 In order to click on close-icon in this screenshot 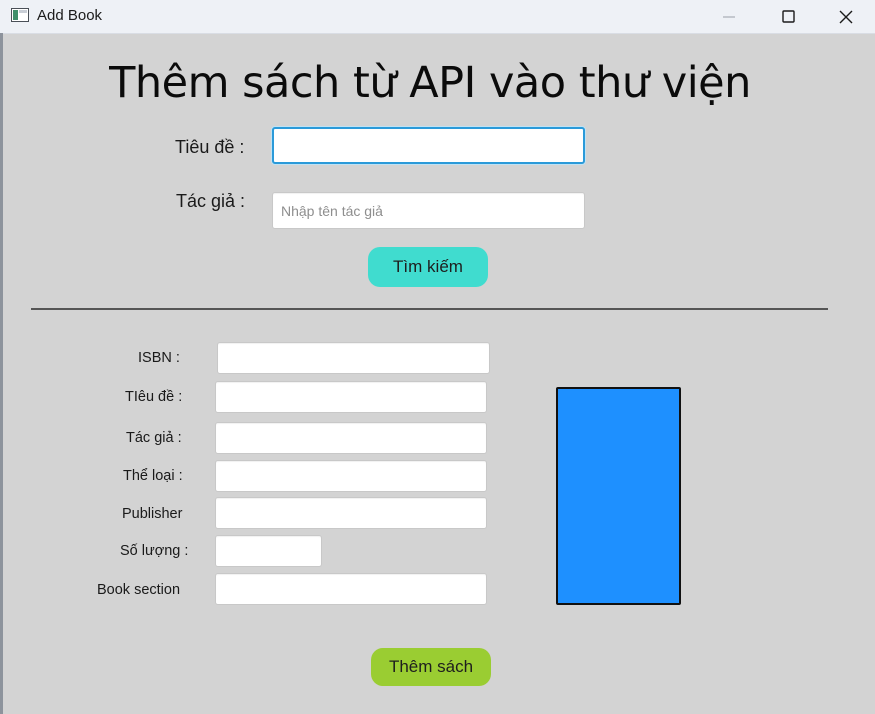, I will do `click(846, 16)`.